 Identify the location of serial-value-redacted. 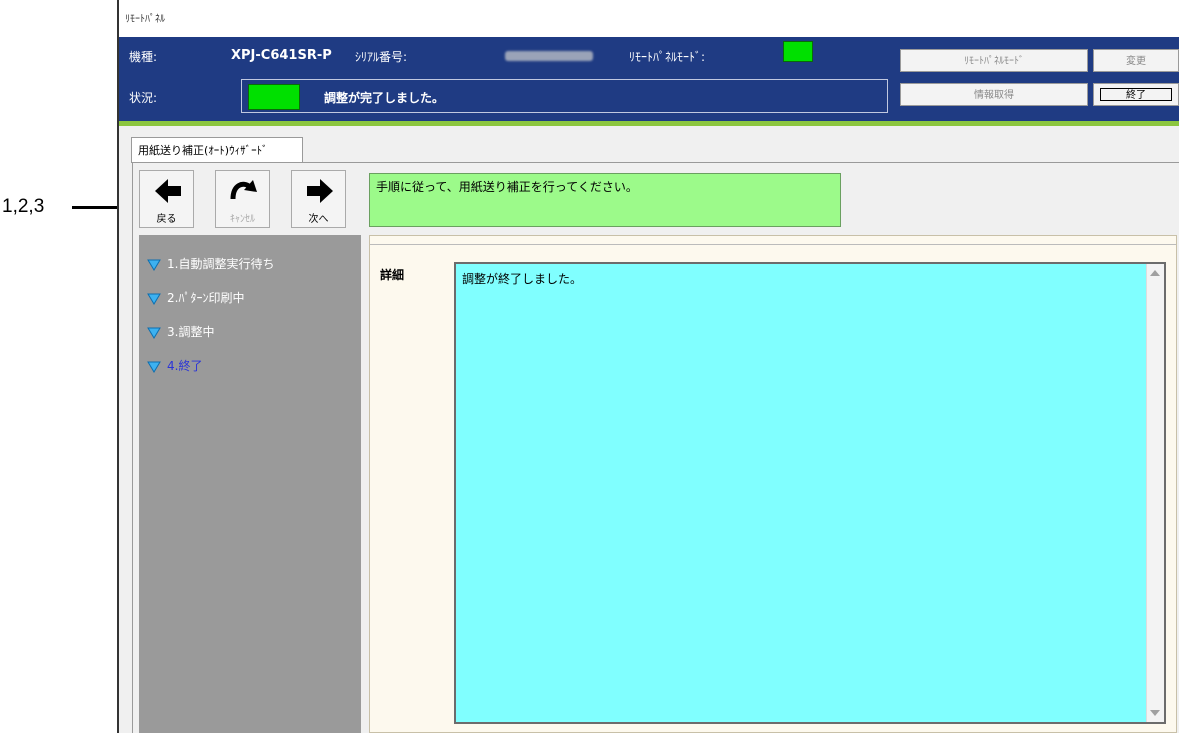
(549, 56).